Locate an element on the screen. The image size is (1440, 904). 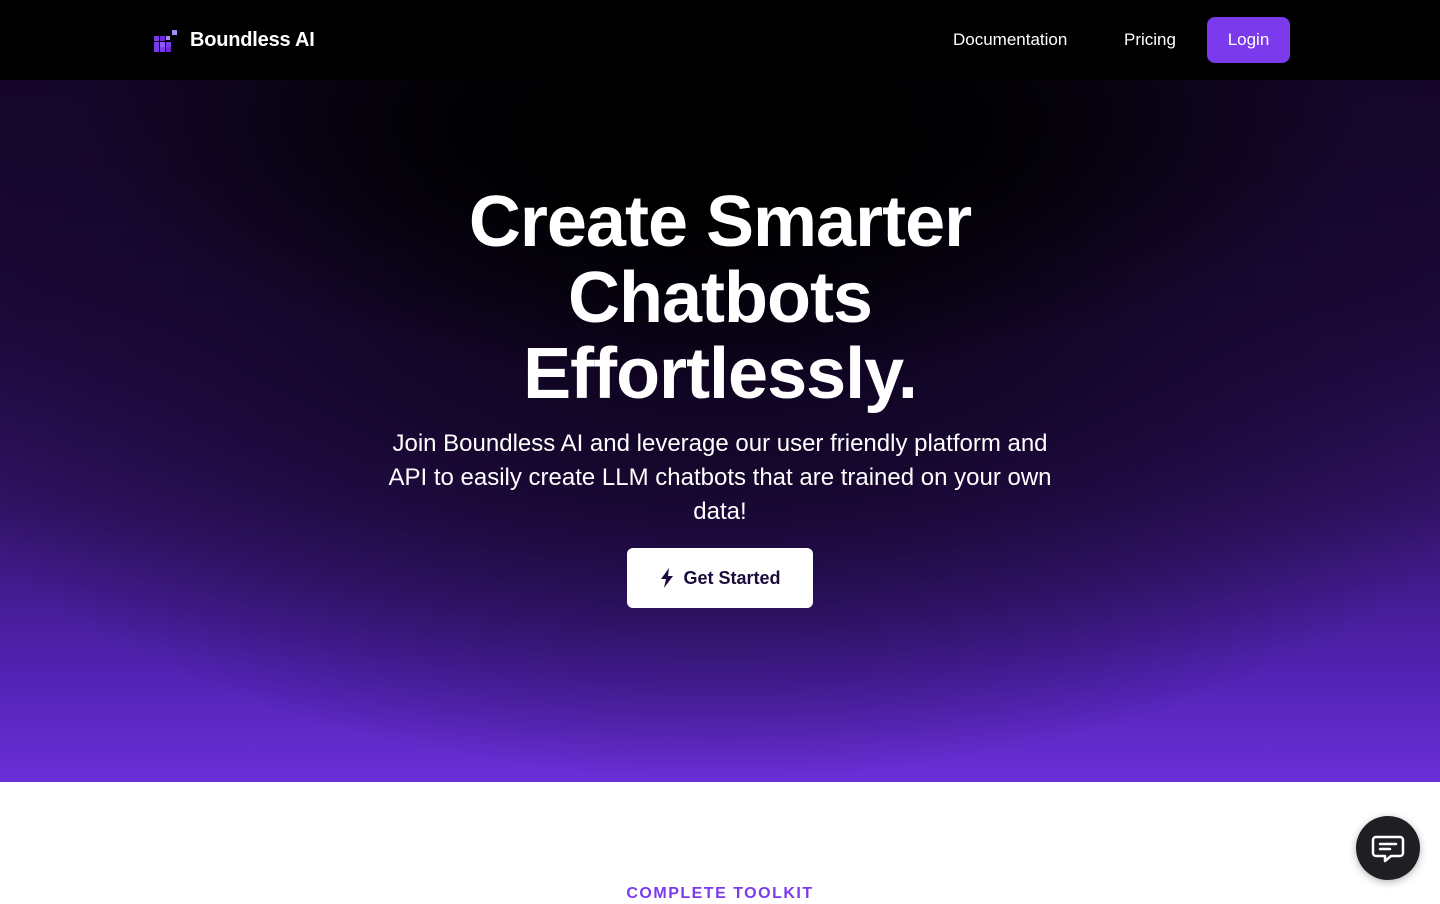
chat-widget-button is located at coordinates (1388, 848).